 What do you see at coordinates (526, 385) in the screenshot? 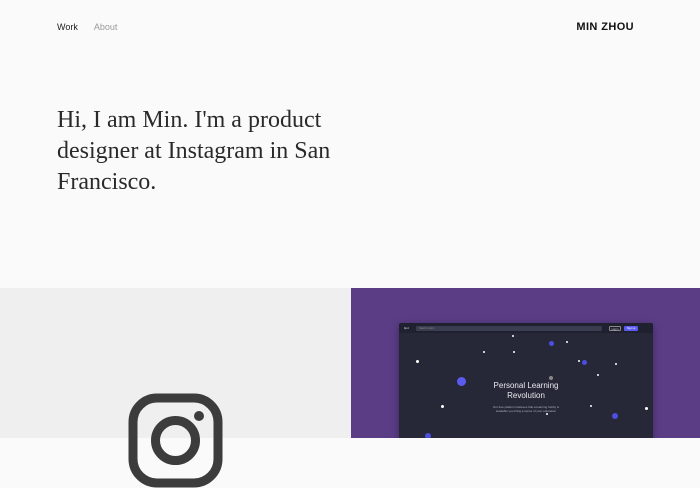
I see `preview-headline-line-1: Personal Learning` at bounding box center [526, 385].